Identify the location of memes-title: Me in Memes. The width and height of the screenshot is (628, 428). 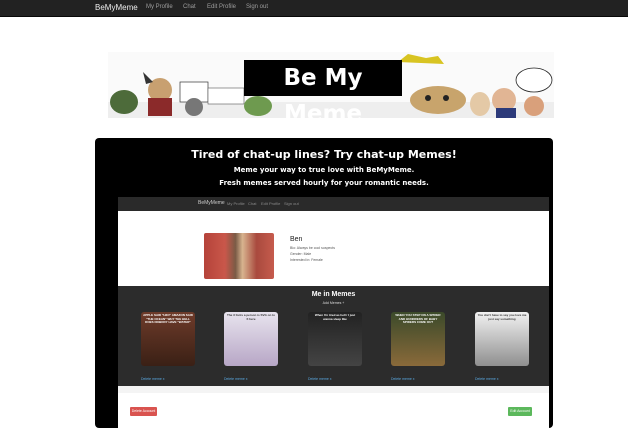
(333, 294).